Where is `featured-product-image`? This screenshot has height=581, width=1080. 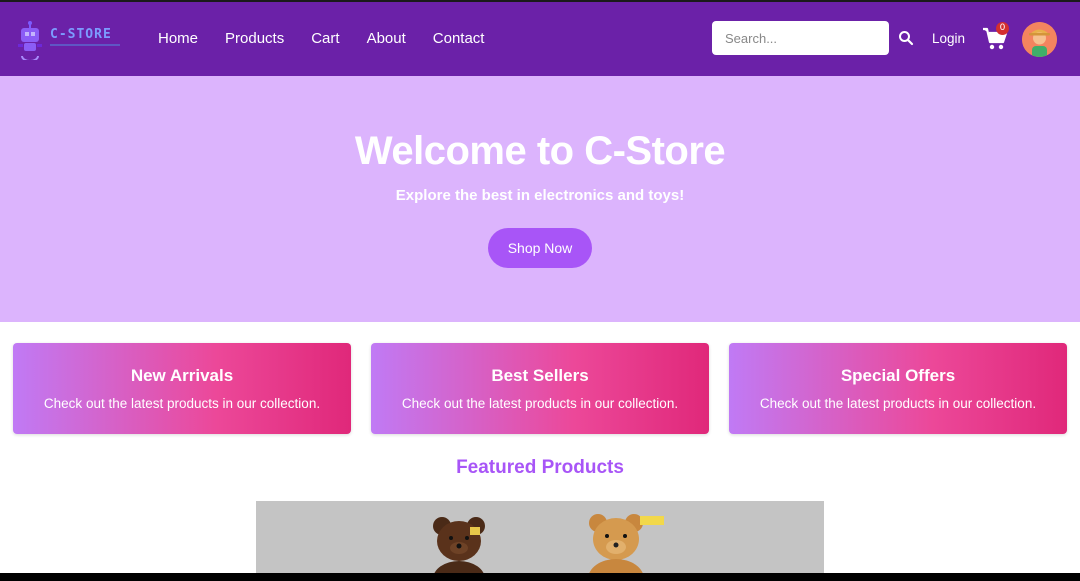
featured-product-image is located at coordinates (540, 537).